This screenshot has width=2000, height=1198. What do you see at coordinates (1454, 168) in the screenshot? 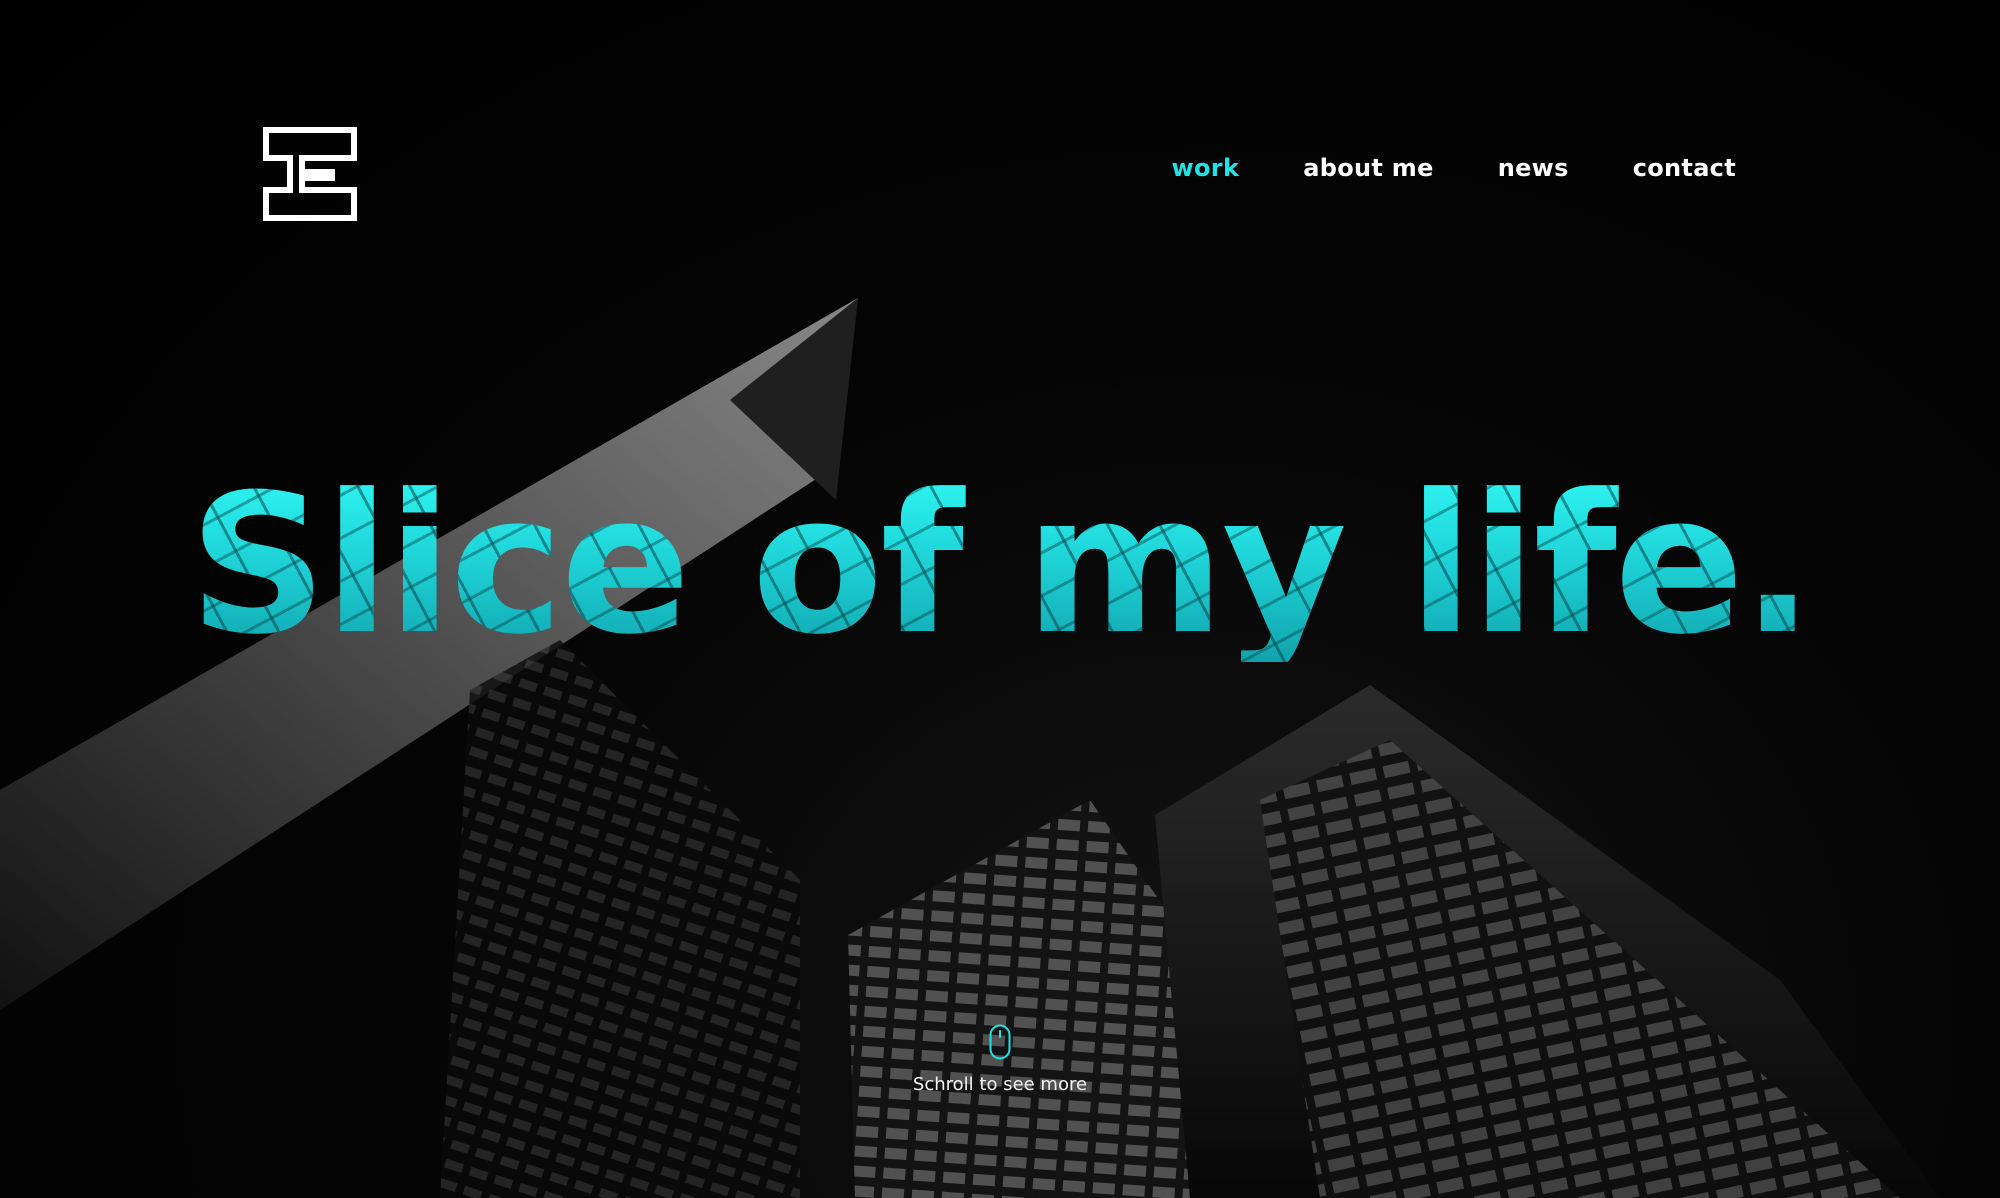
I see `main-navigation: work about me news contact` at bounding box center [1454, 168].